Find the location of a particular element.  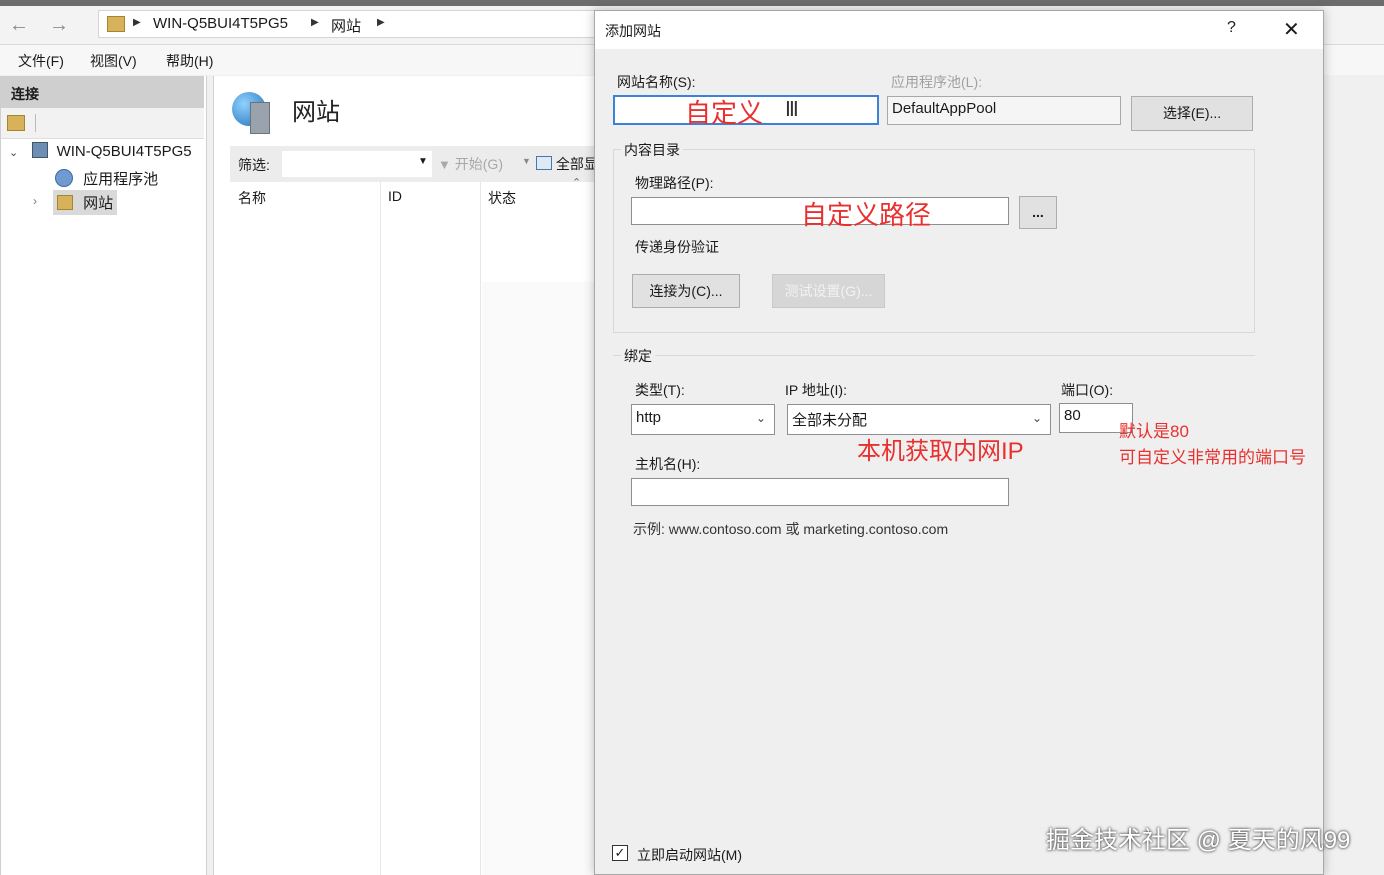

app-pool-input: DefaultAppPool is located at coordinates (1004, 110).